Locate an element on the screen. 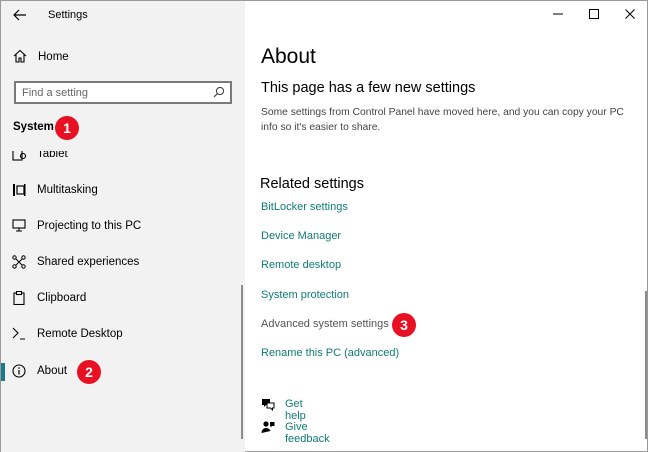 The image size is (648, 452). maximize-button is located at coordinates (594, 14).